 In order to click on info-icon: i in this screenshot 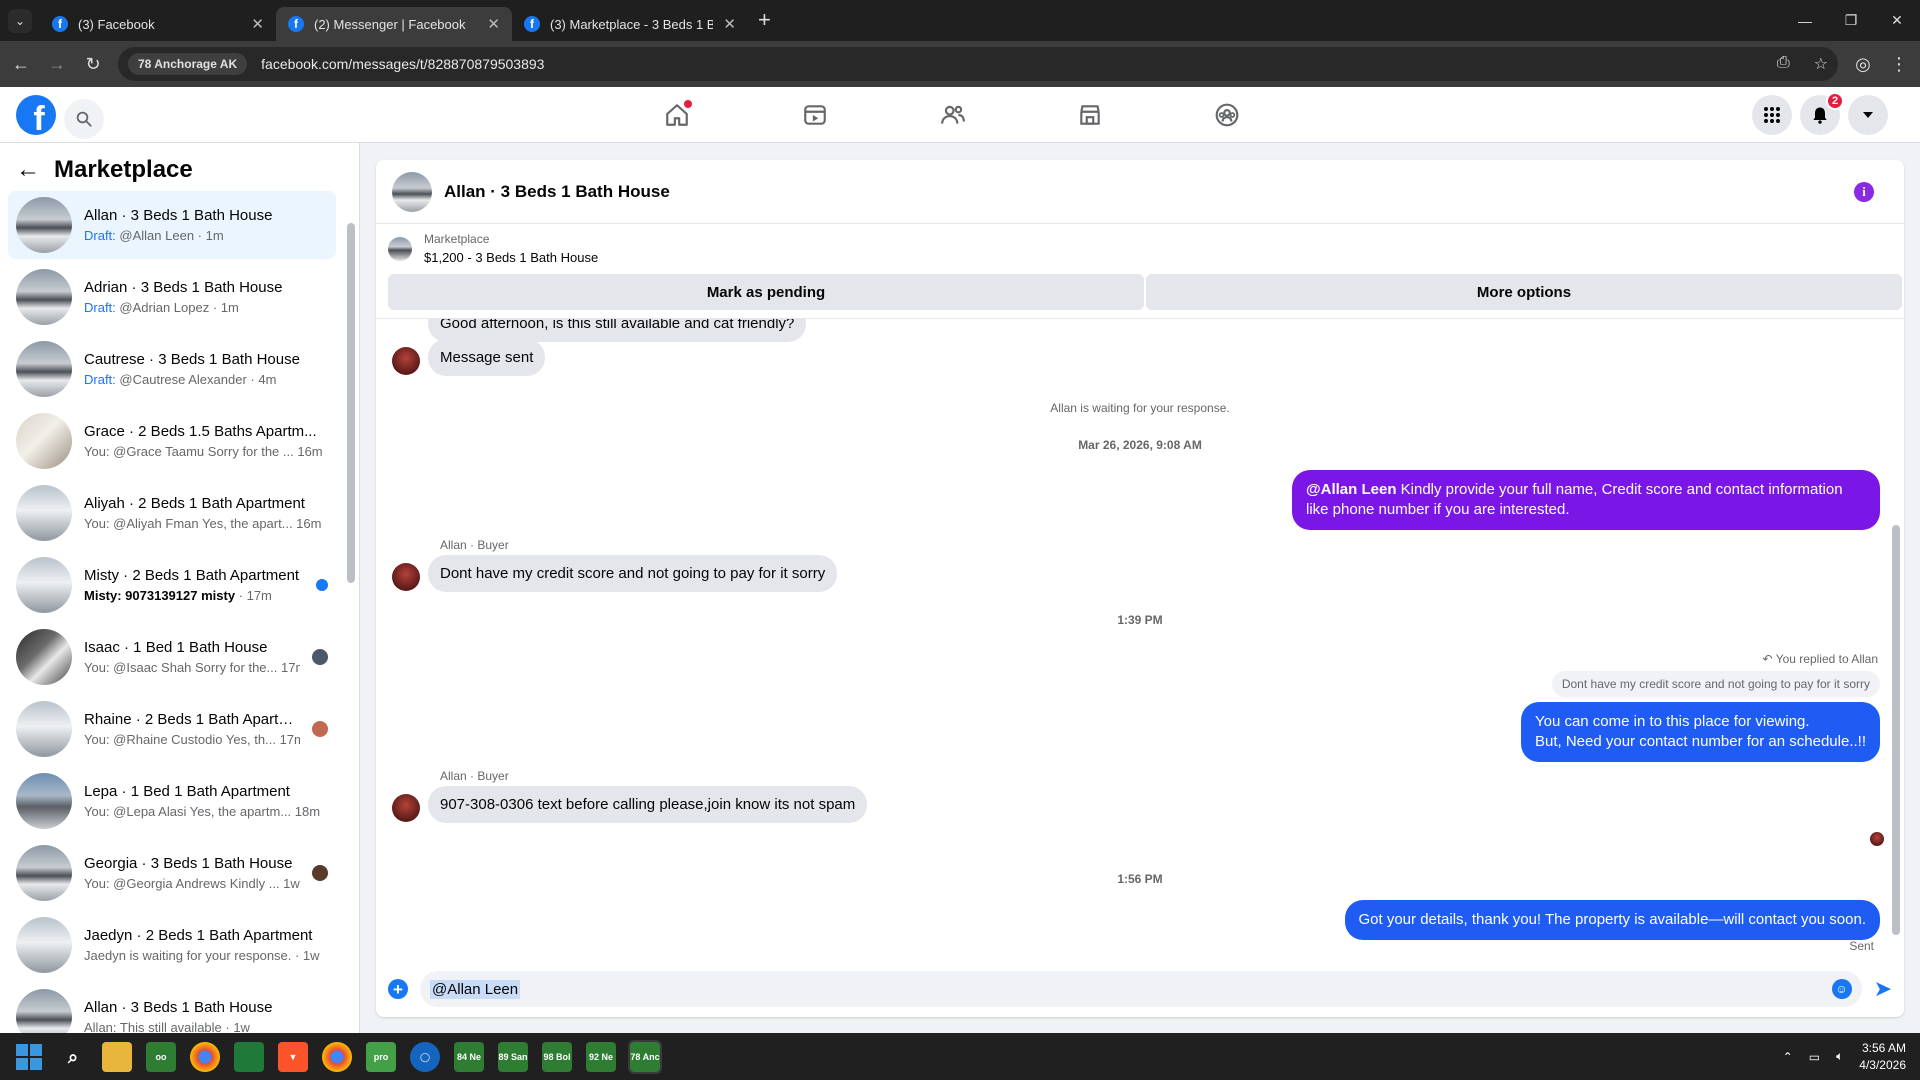, I will do `click(1864, 192)`.